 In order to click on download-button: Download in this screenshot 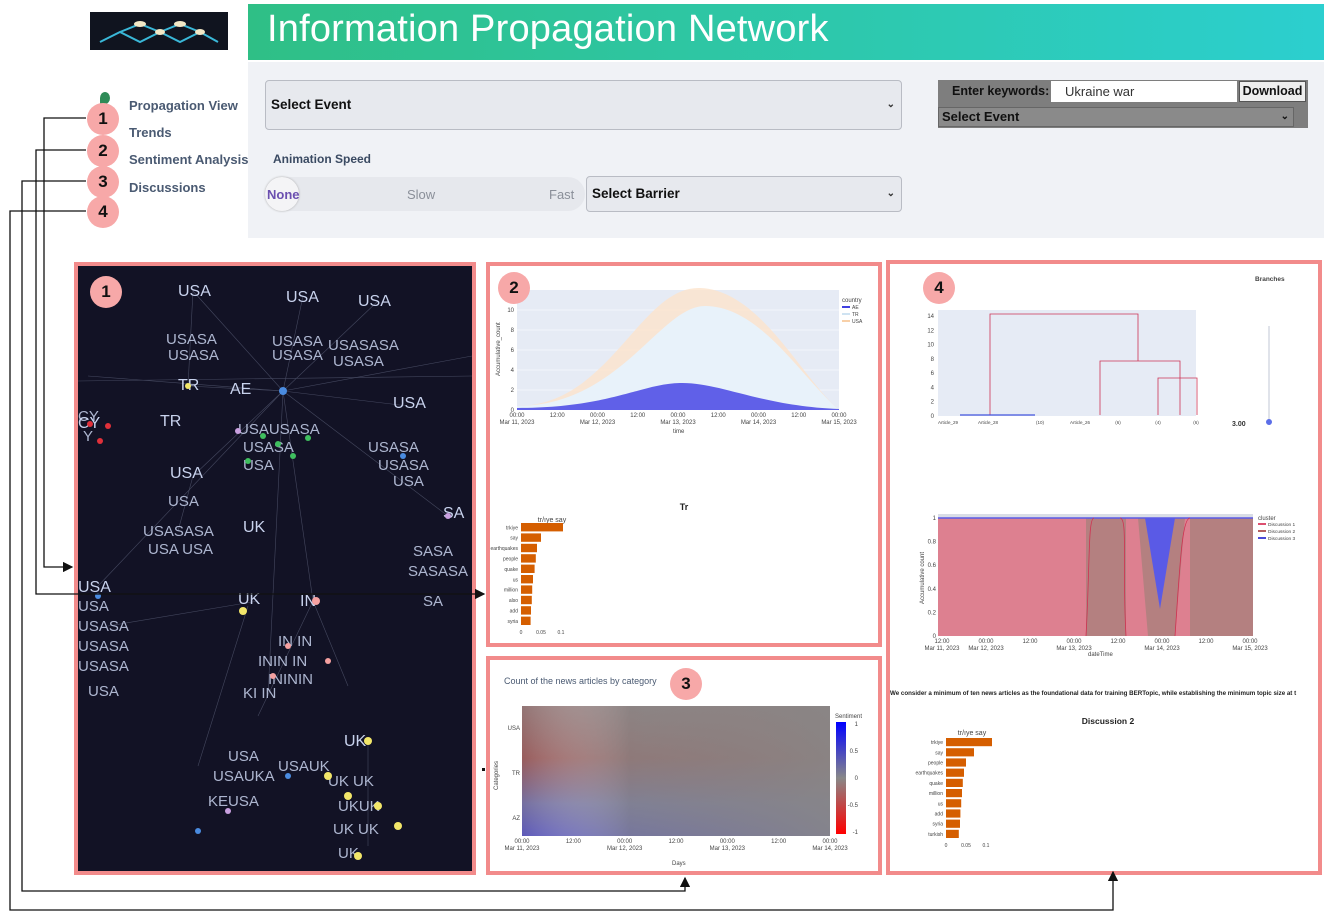, I will do `click(1272, 91)`.